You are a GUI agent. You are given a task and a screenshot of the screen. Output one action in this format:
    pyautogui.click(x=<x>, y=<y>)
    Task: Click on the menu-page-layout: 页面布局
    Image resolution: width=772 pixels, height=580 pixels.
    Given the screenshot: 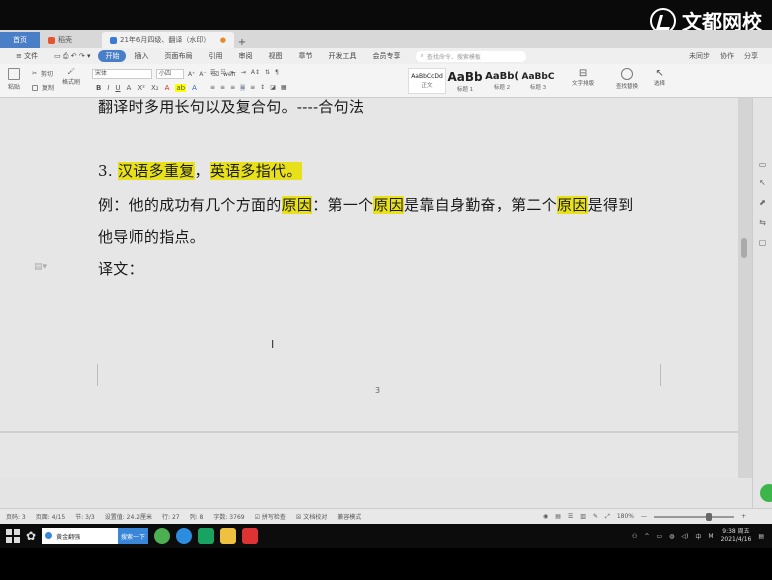 What is the action you would take?
    pyautogui.click(x=178, y=56)
    